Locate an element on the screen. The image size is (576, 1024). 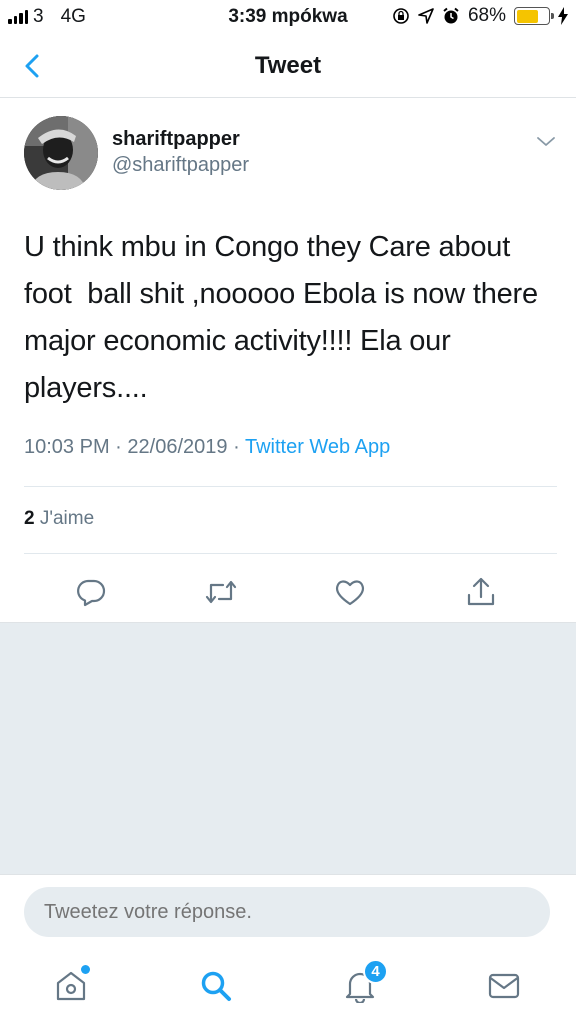
avatar is located at coordinates (61, 153).